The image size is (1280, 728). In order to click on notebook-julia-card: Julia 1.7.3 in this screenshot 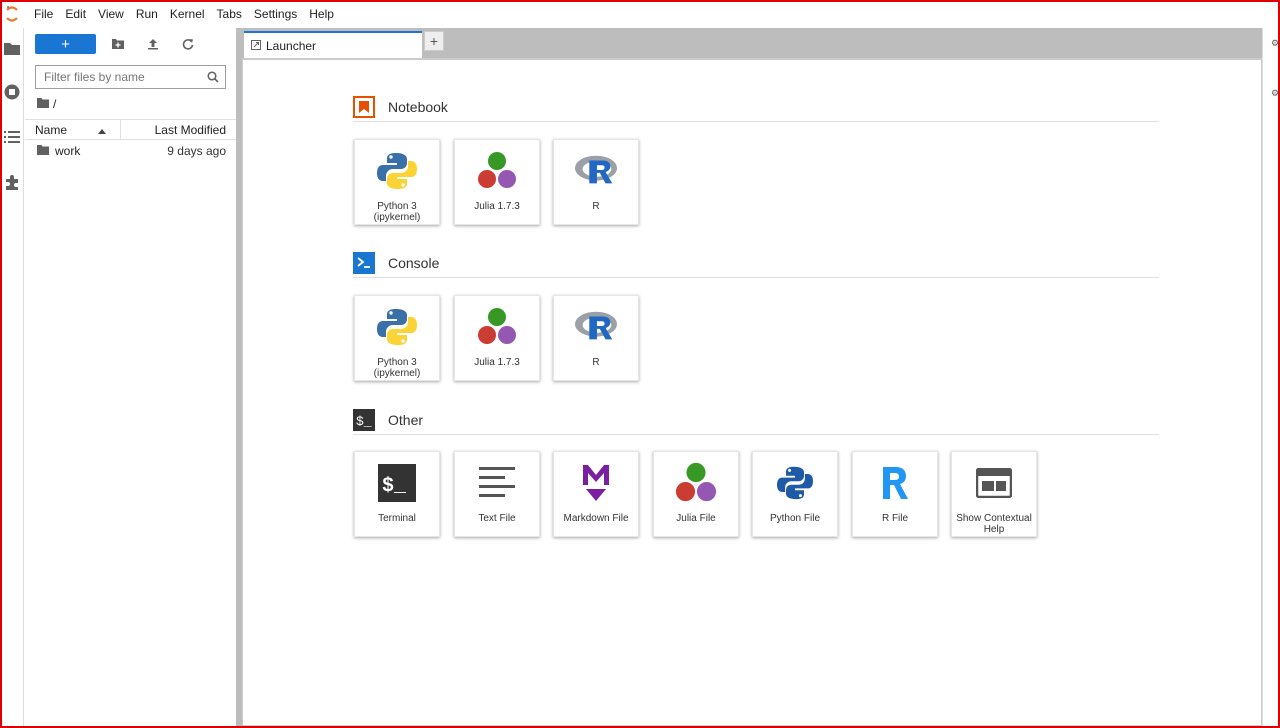, I will do `click(497, 182)`.